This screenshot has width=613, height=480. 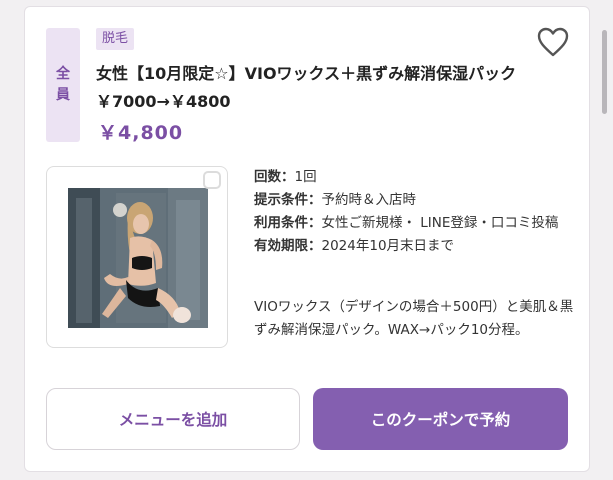 I want to click on target-badge: 全 員, so click(x=63, y=85).